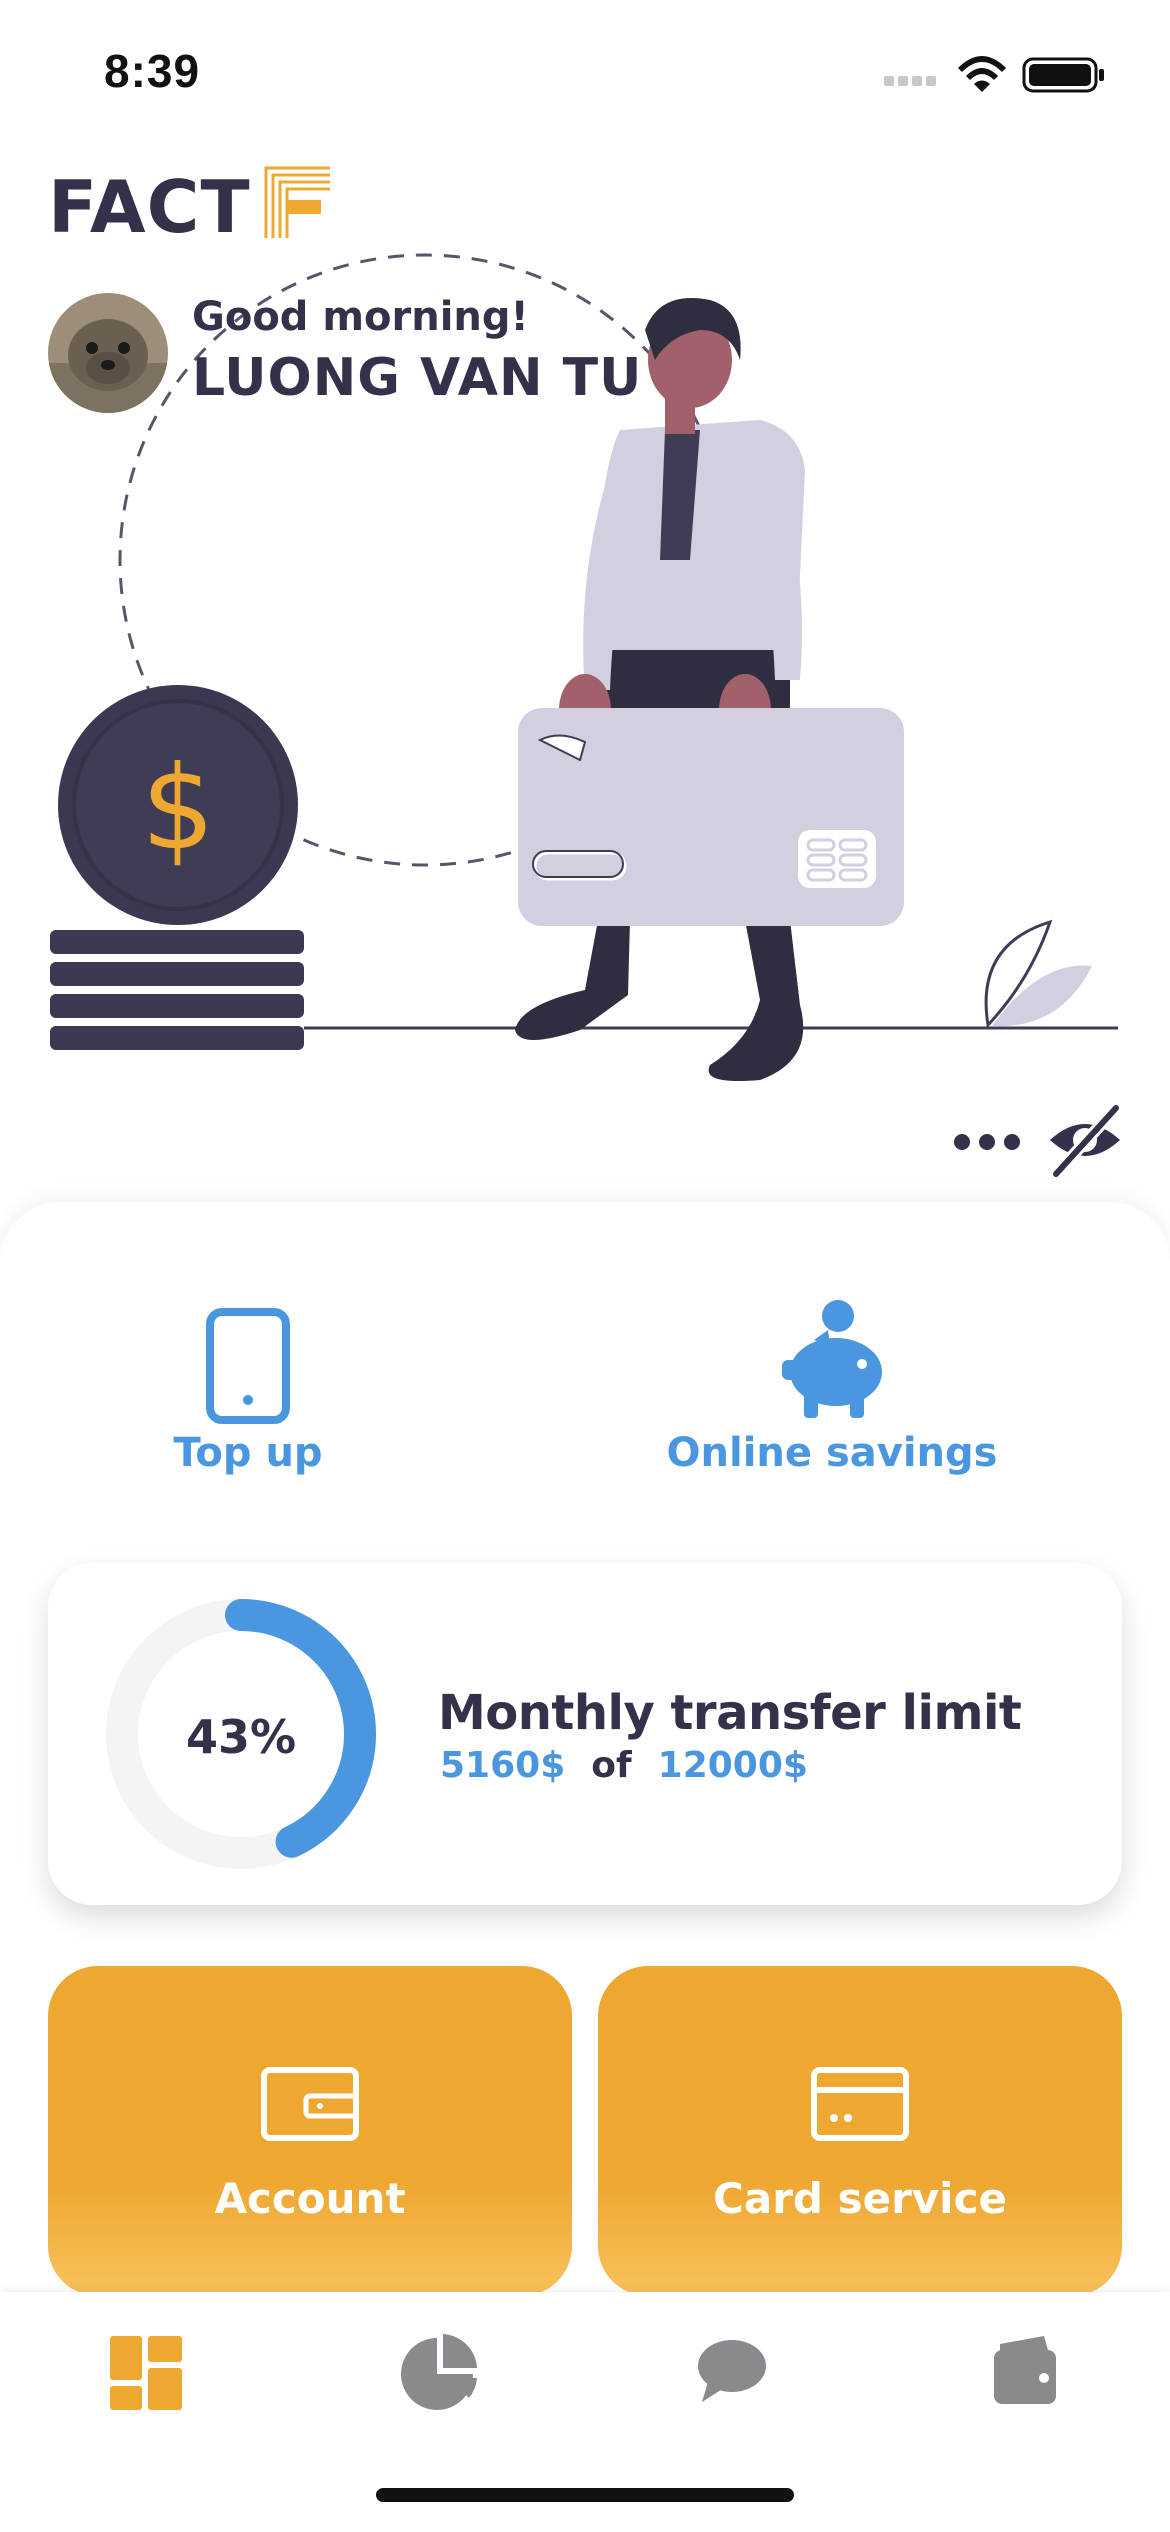 The image size is (1170, 2532). What do you see at coordinates (360, 317) in the screenshot?
I see `greeting-text: Good morning!` at bounding box center [360, 317].